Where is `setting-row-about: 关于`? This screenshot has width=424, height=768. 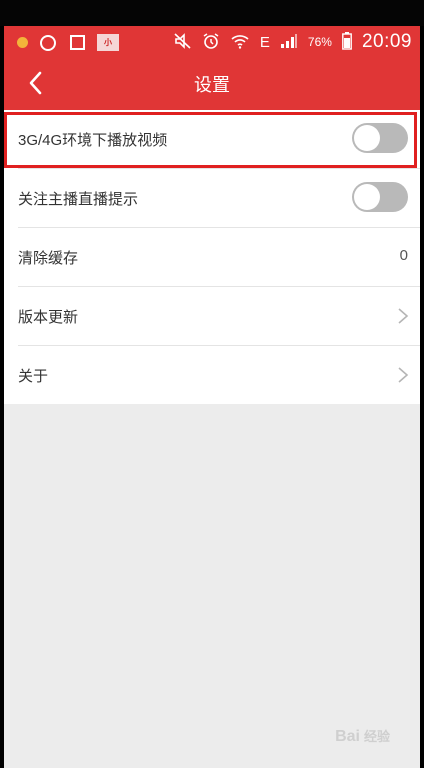 setting-row-about: 关于 is located at coordinates (219, 375).